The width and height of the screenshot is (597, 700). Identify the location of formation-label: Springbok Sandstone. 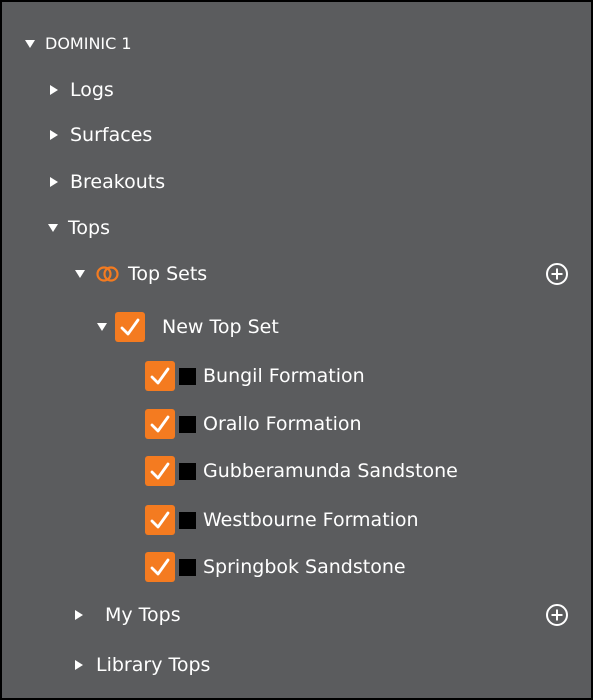
(304, 566).